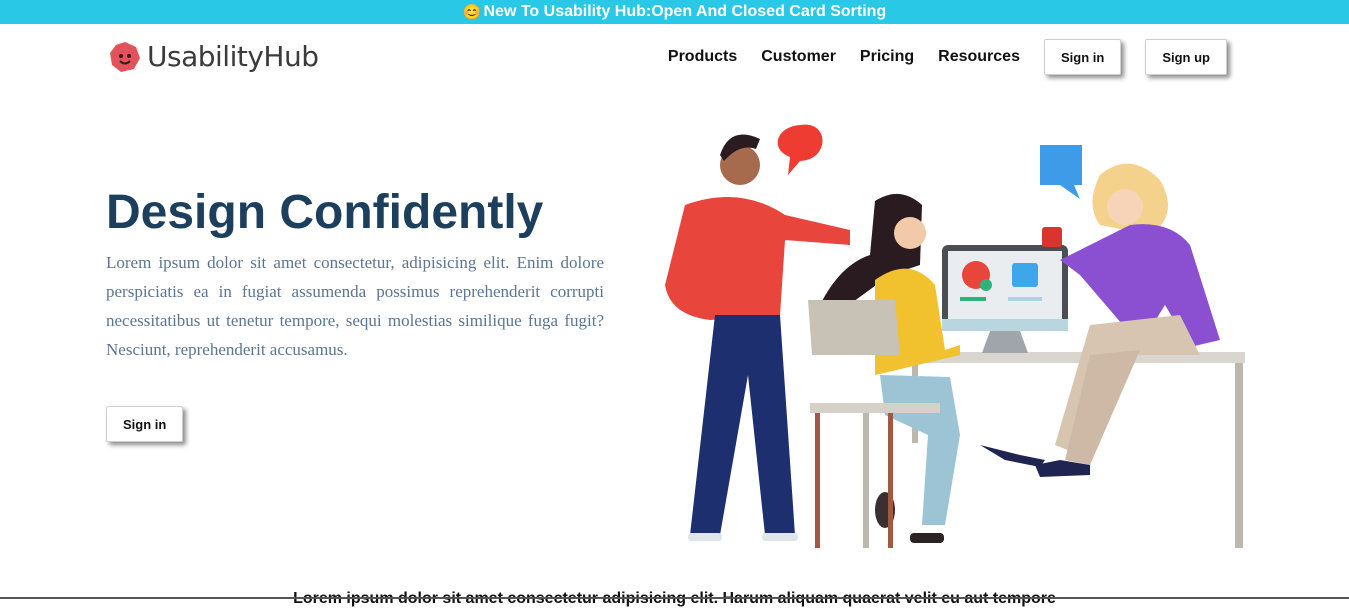  I want to click on hero-sign-in-button: Sign in, so click(145, 424).